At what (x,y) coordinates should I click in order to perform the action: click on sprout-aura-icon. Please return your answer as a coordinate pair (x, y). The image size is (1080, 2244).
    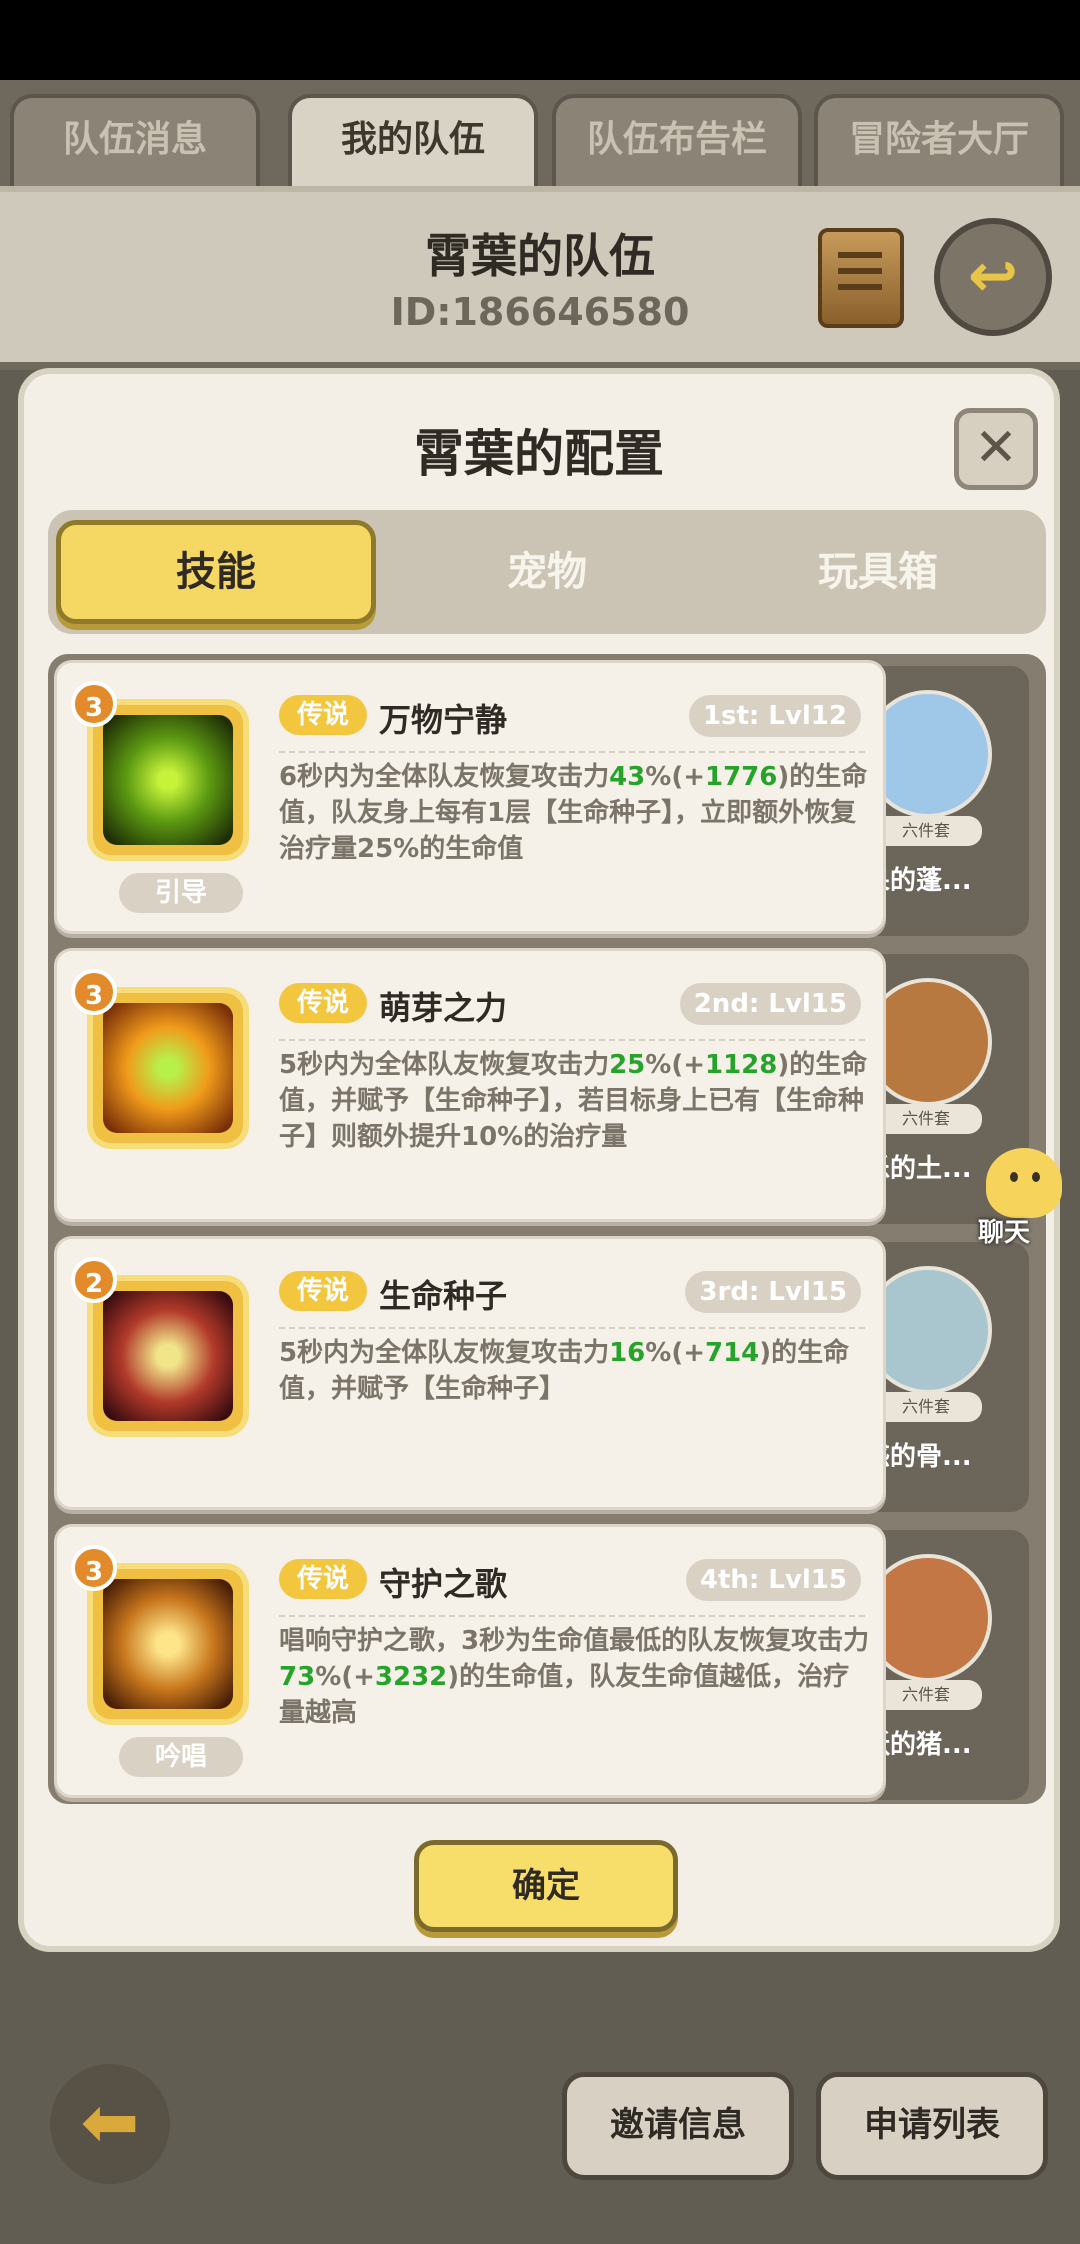
    Looking at the image, I should click on (168, 780).